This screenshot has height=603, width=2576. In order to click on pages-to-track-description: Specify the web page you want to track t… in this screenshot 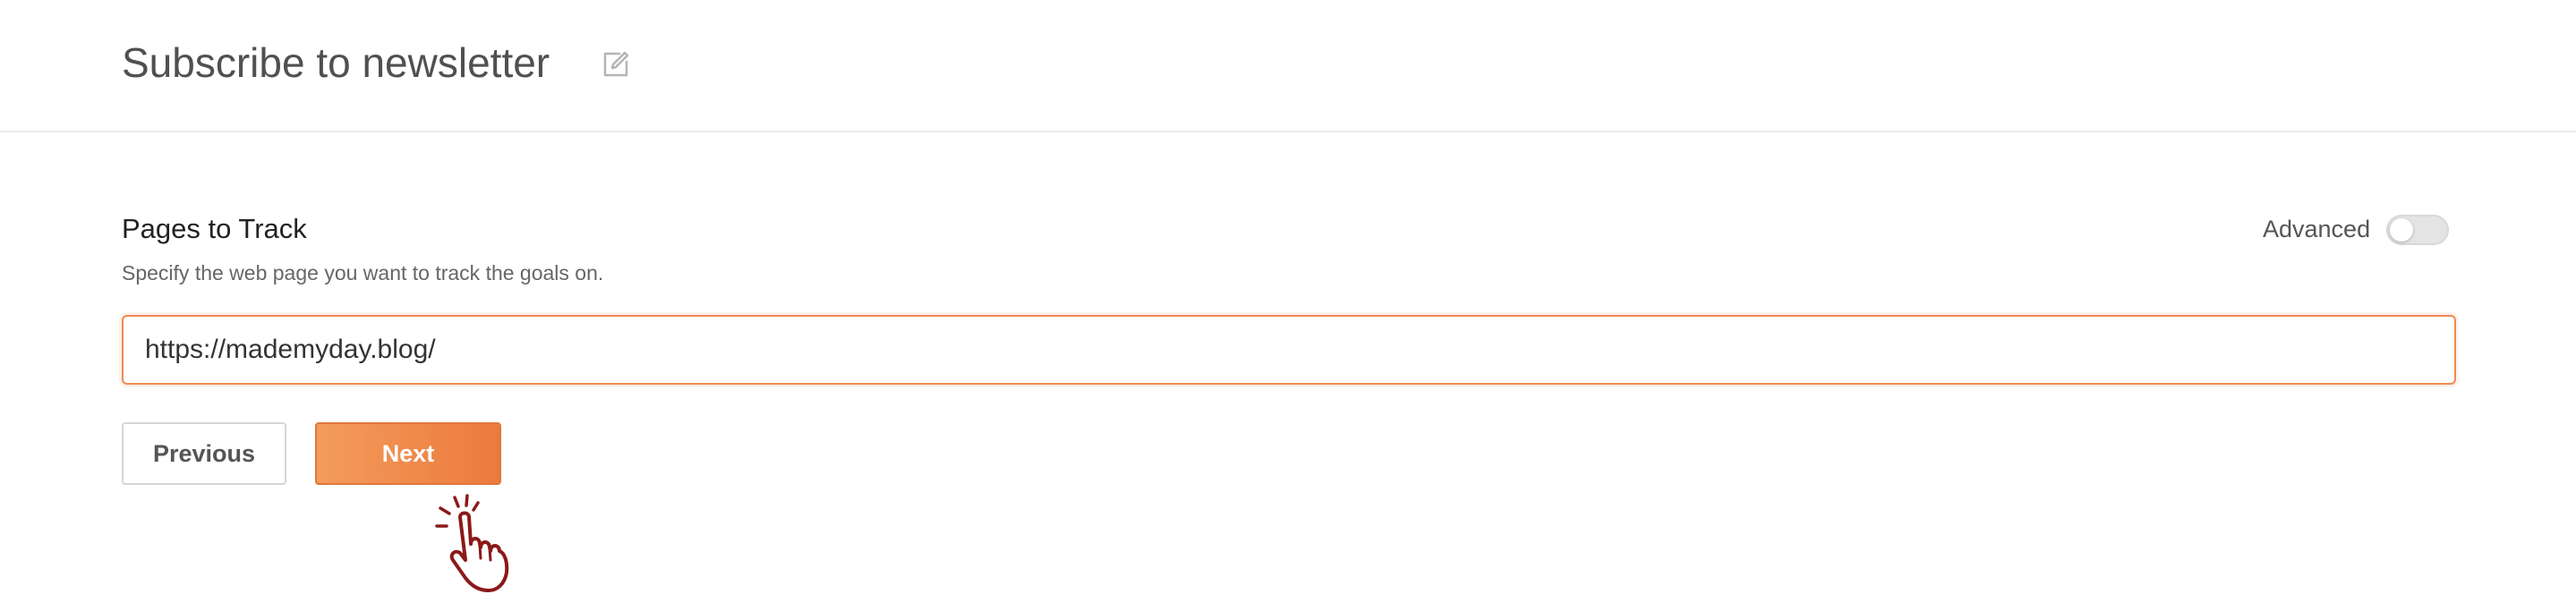, I will do `click(363, 273)`.